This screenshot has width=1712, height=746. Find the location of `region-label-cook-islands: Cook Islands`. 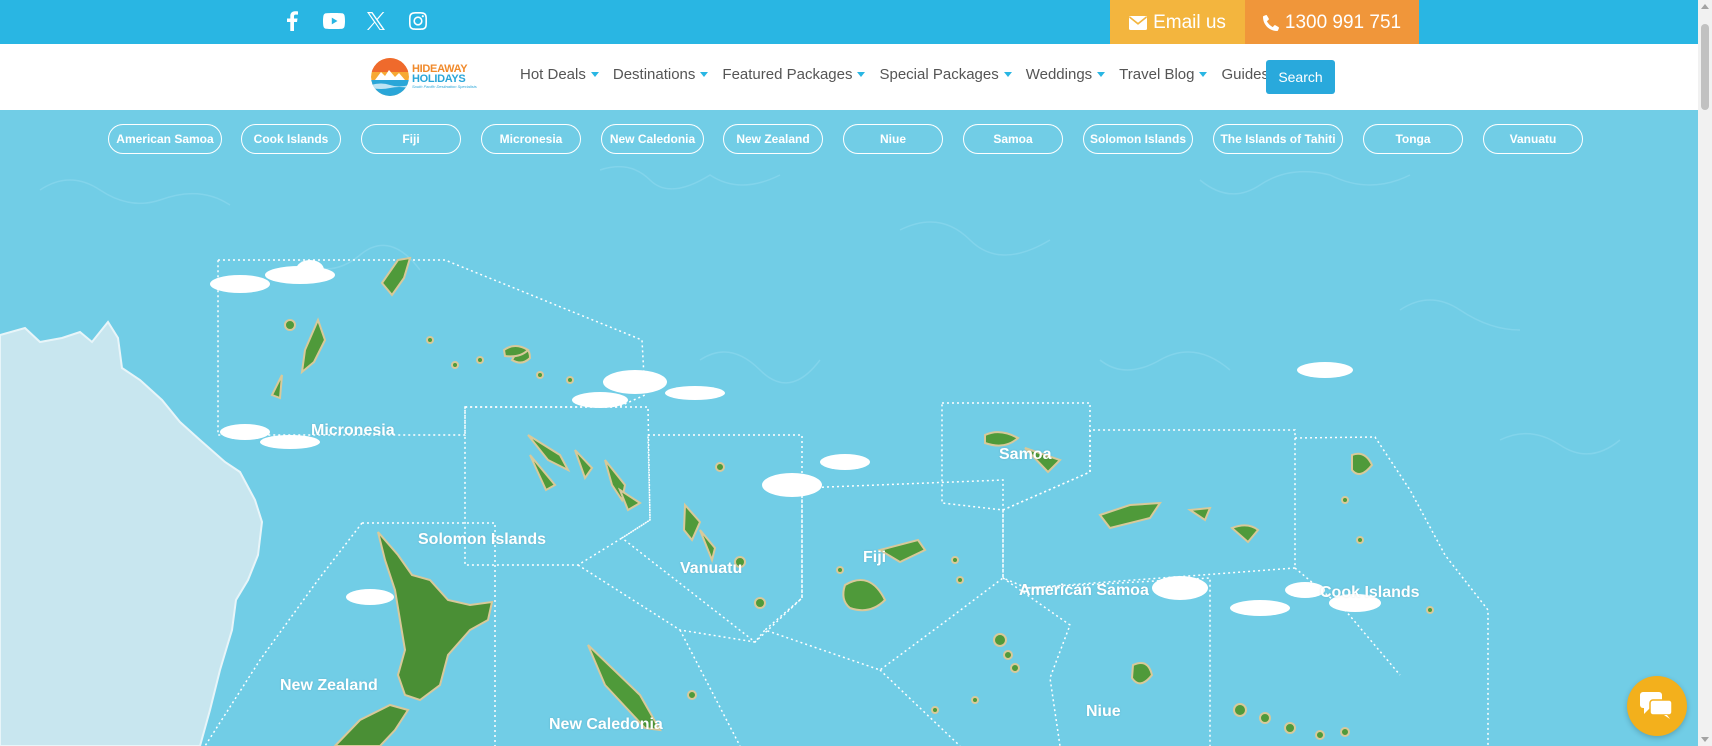

region-label-cook-islands: Cook Islands is located at coordinates (1370, 593).